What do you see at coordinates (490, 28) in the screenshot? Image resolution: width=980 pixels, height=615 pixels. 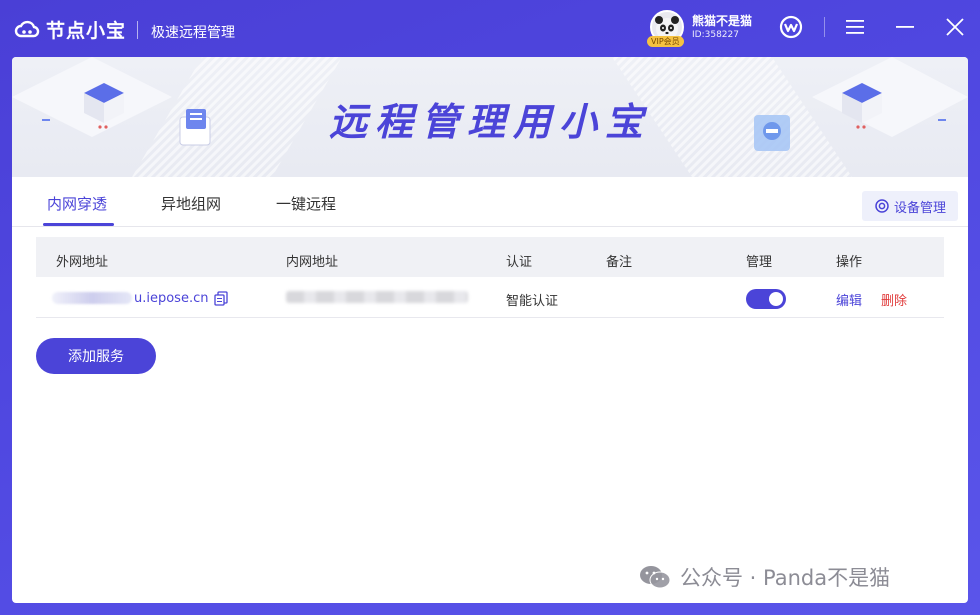 I see `title-bar: 节点小宝 极速远程管理 熊猫不是猫 ID:358227 VIP会员` at bounding box center [490, 28].